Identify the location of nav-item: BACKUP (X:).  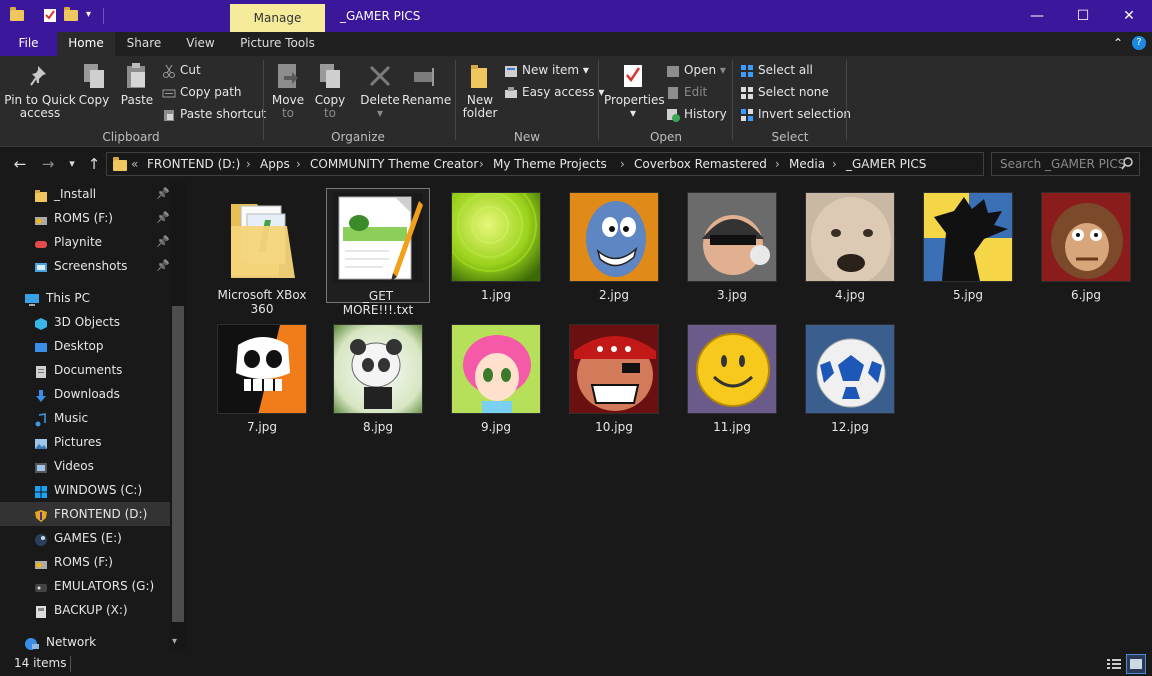
(85, 610).